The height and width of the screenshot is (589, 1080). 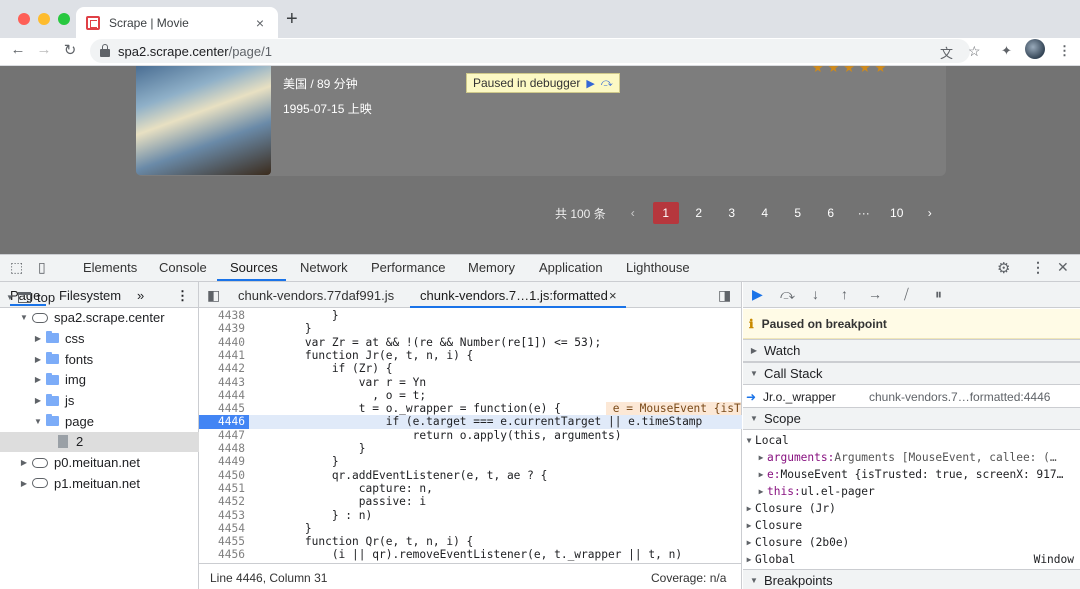 I want to click on pager-page-10: 10, so click(x=897, y=213).